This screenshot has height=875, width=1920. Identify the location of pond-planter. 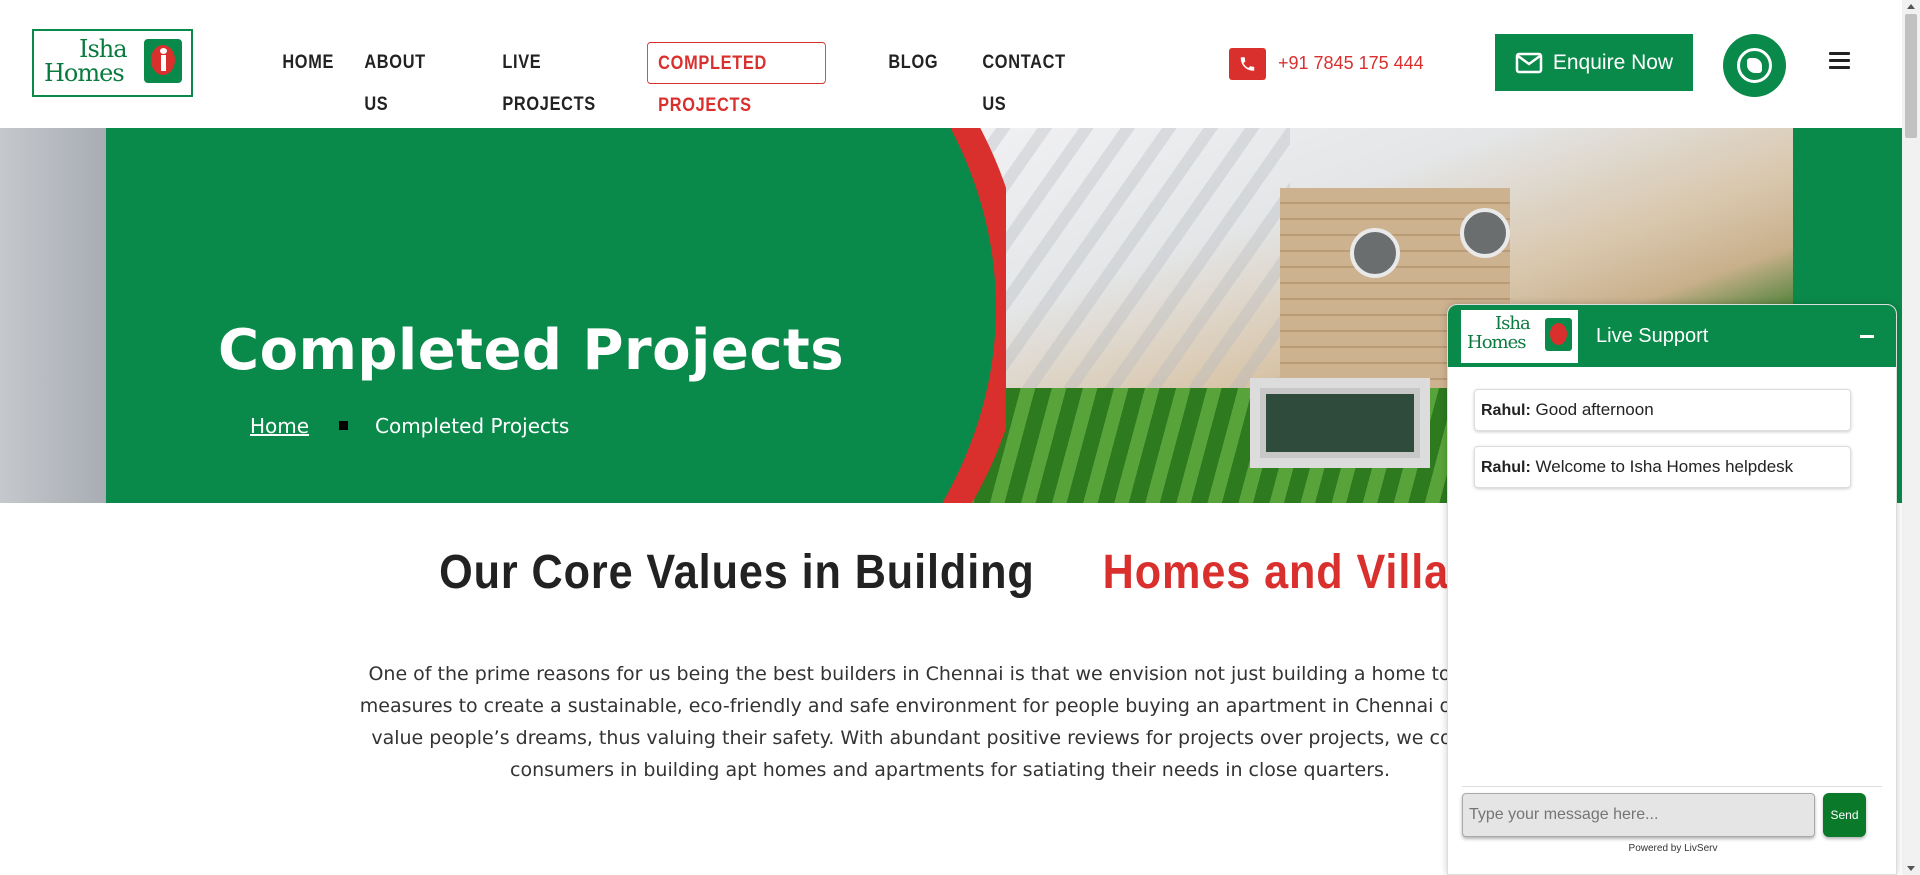
(1340, 423).